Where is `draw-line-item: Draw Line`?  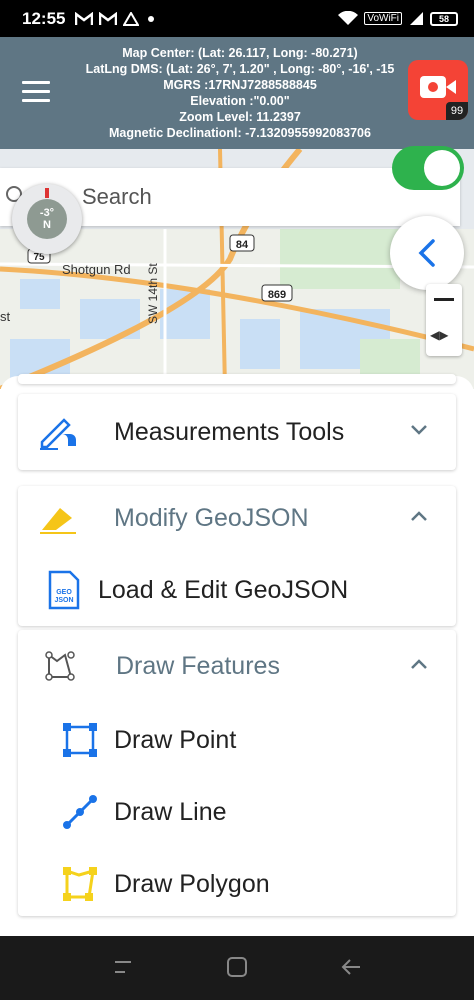 draw-line-item: Draw Line is located at coordinates (237, 812).